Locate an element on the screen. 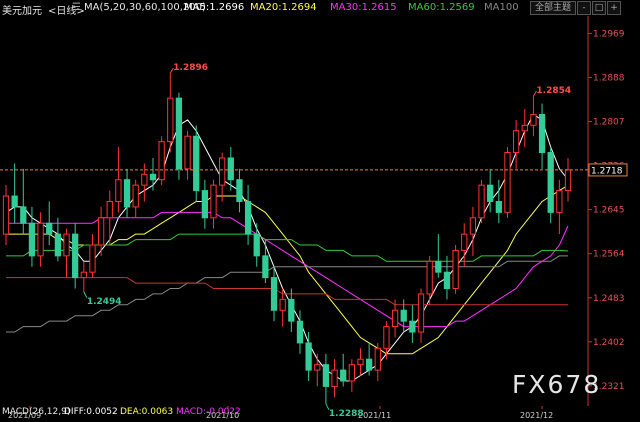 Image resolution: width=640 pixels, height=422 pixels. price-tick-label: 1.2483 is located at coordinates (609, 299).